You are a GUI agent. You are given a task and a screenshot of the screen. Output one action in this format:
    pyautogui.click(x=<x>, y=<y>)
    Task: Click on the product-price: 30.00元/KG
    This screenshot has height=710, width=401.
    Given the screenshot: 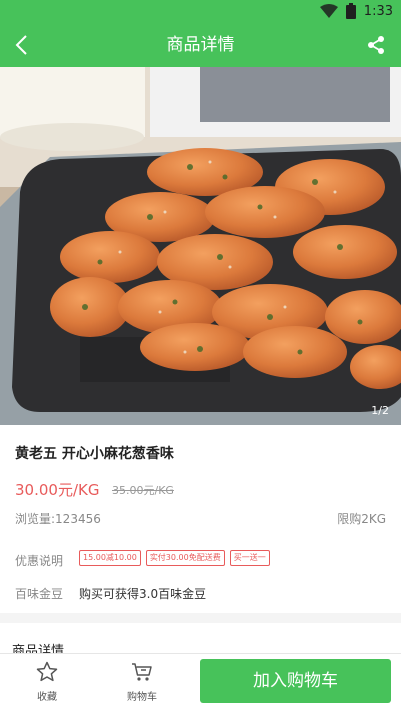 What is the action you would take?
    pyautogui.click(x=57, y=490)
    